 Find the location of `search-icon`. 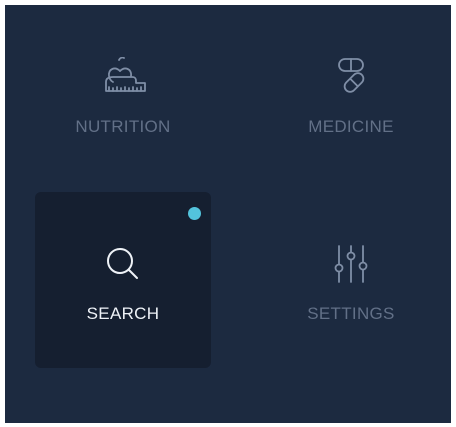

search-icon is located at coordinates (123, 264).